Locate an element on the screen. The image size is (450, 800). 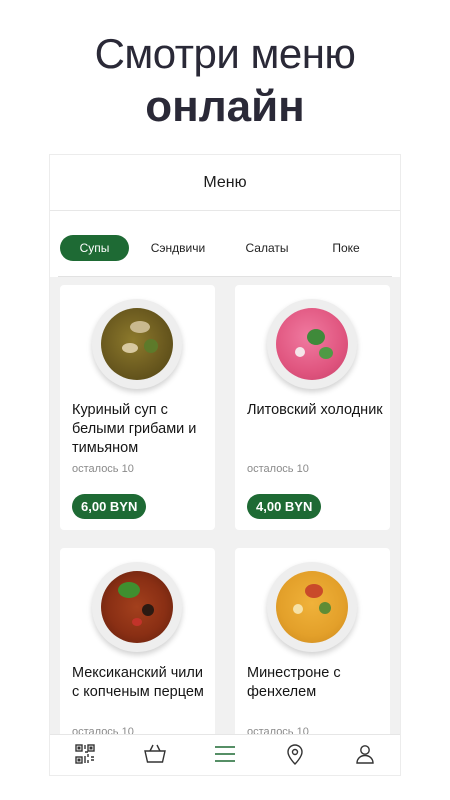
price-button: 4,00 BYN is located at coordinates (284, 506).